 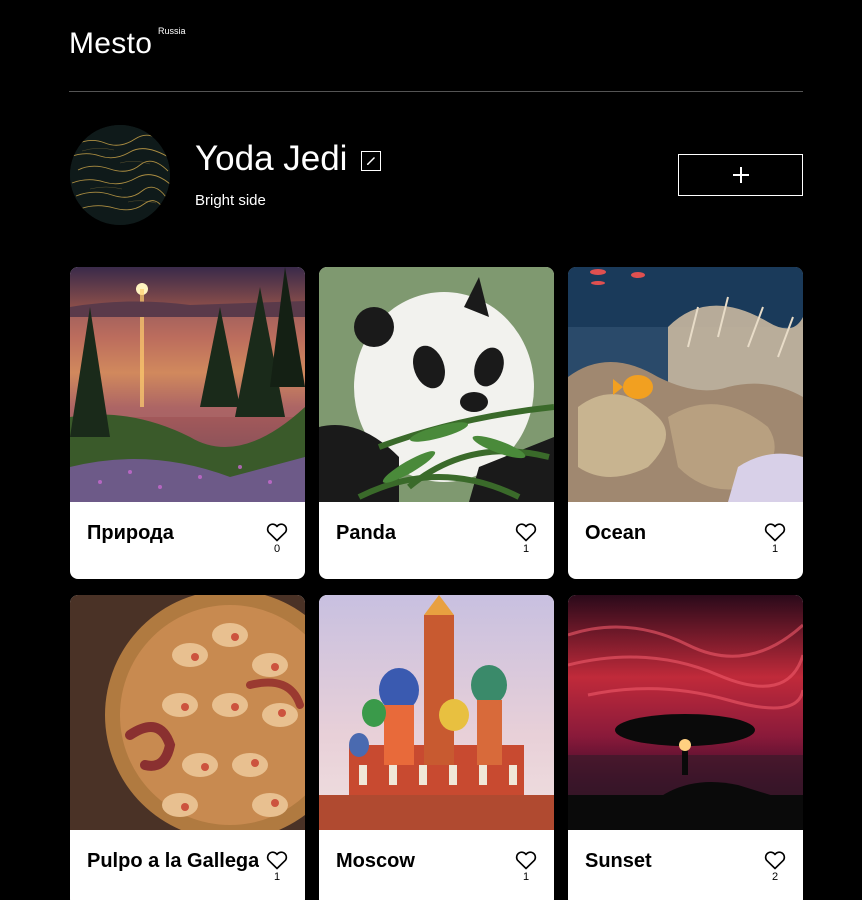 I want to click on like-count: 2, so click(x=775, y=877).